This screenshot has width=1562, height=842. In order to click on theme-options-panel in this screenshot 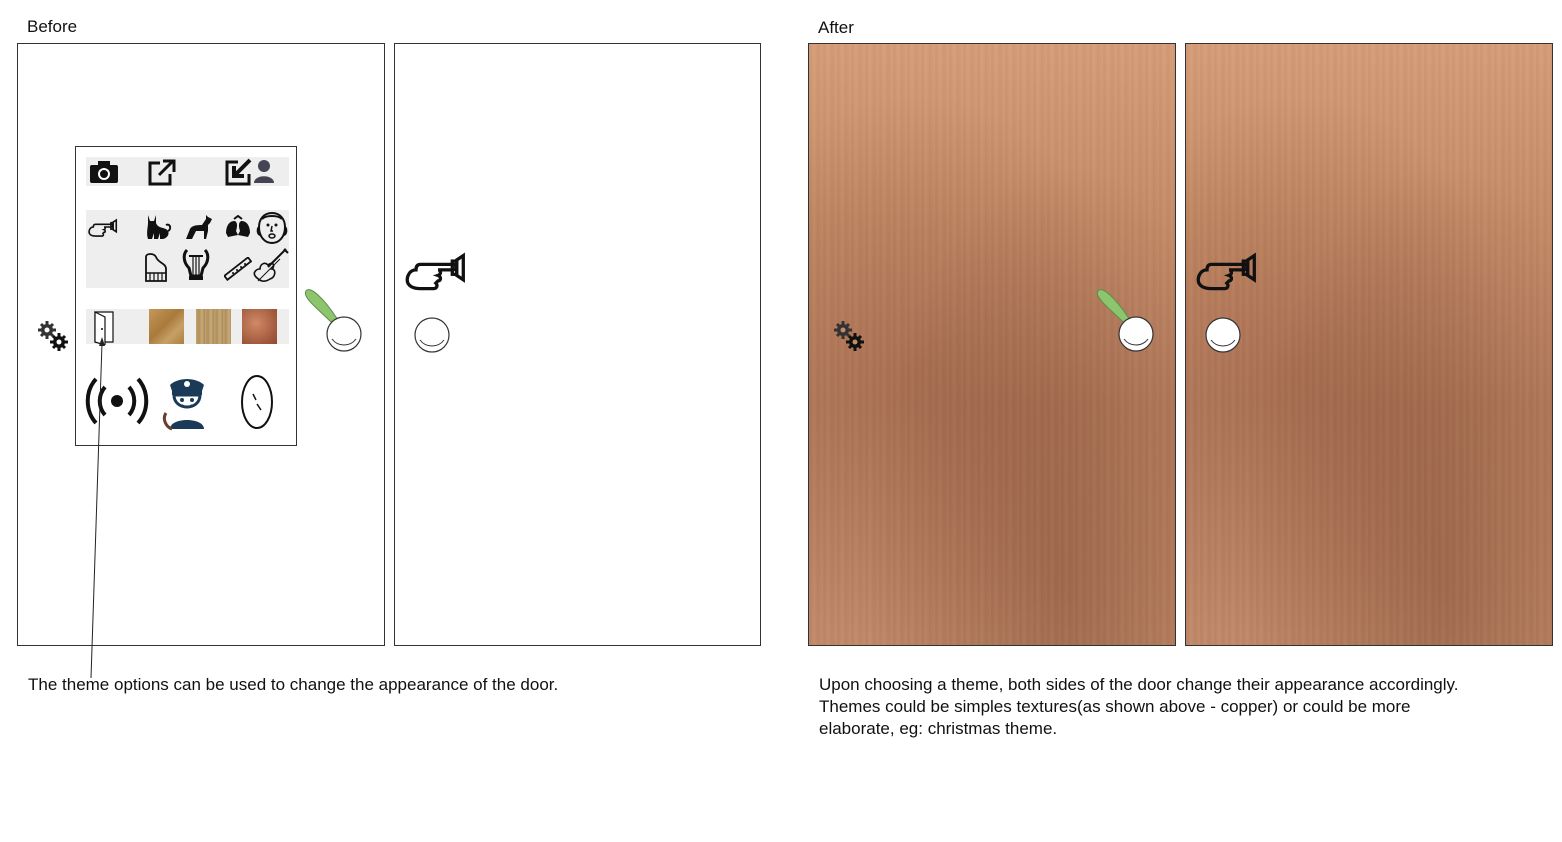, I will do `click(186, 296)`.